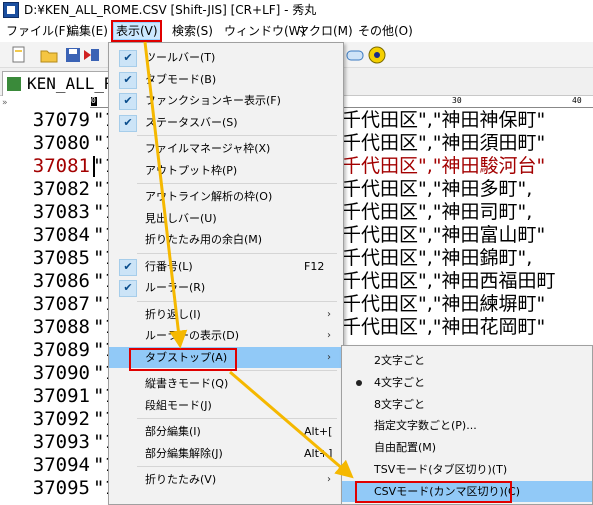 This screenshot has height=505, width=593. Describe the element at coordinates (192, 335) in the screenshot. I see `view-menu-item-label: ルーラーの表示(D)` at that location.